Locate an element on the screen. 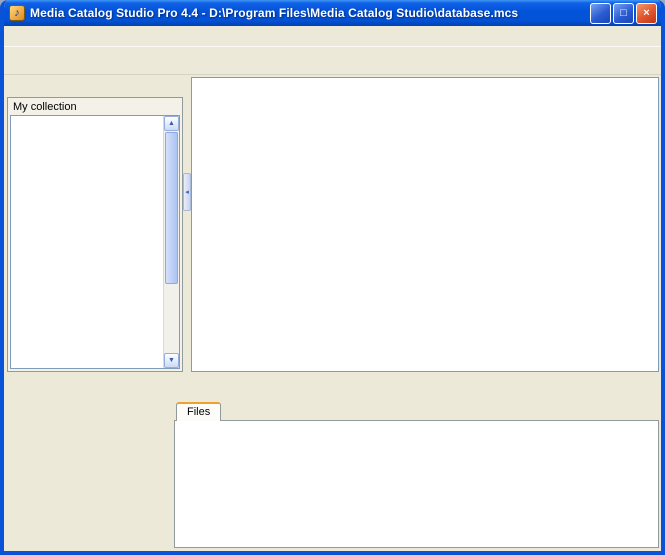 The height and width of the screenshot is (555, 665). menubar is located at coordinates (332, 36).